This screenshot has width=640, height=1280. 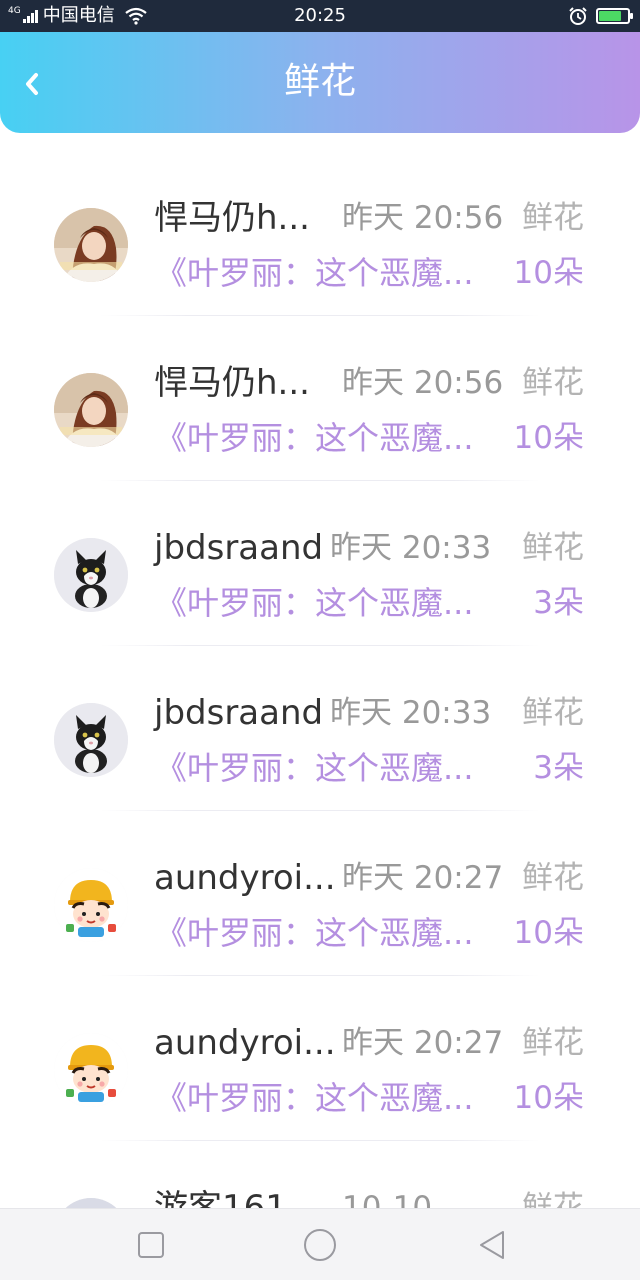 I want to click on triangle-back-icon, so click(x=492, y=1245).